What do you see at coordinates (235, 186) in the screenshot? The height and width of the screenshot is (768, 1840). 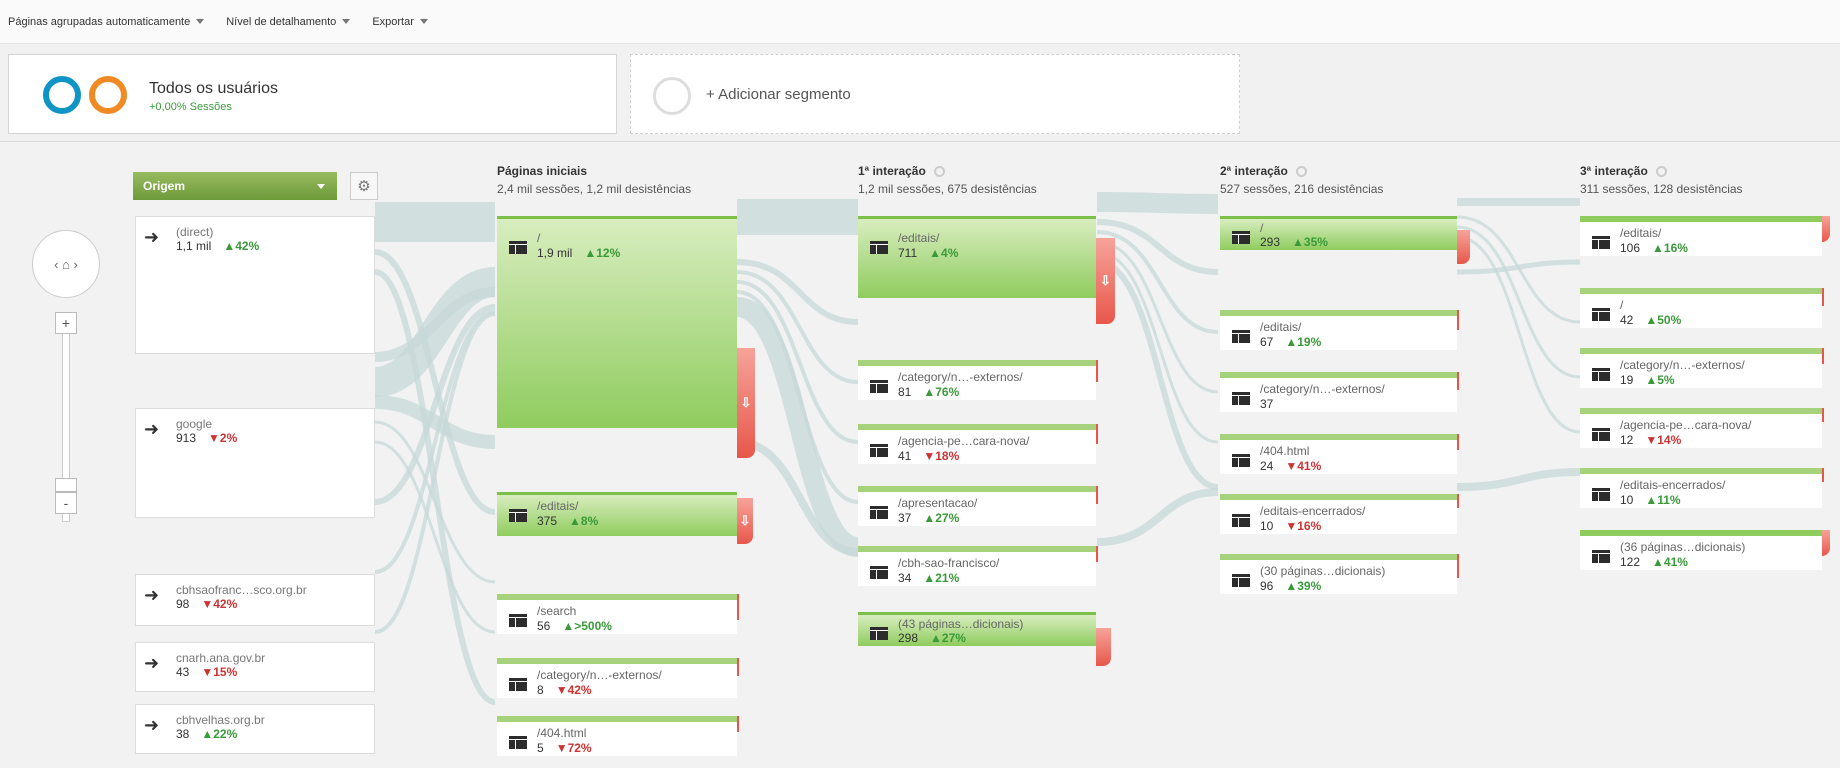 I see `dimension-dropdown: Origem` at bounding box center [235, 186].